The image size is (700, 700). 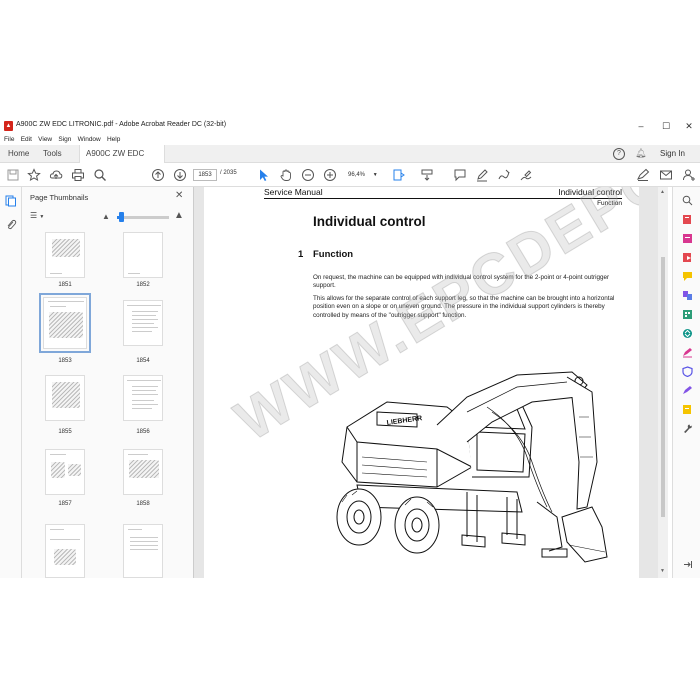 I want to click on minimize-button: –, so click(x=641, y=126).